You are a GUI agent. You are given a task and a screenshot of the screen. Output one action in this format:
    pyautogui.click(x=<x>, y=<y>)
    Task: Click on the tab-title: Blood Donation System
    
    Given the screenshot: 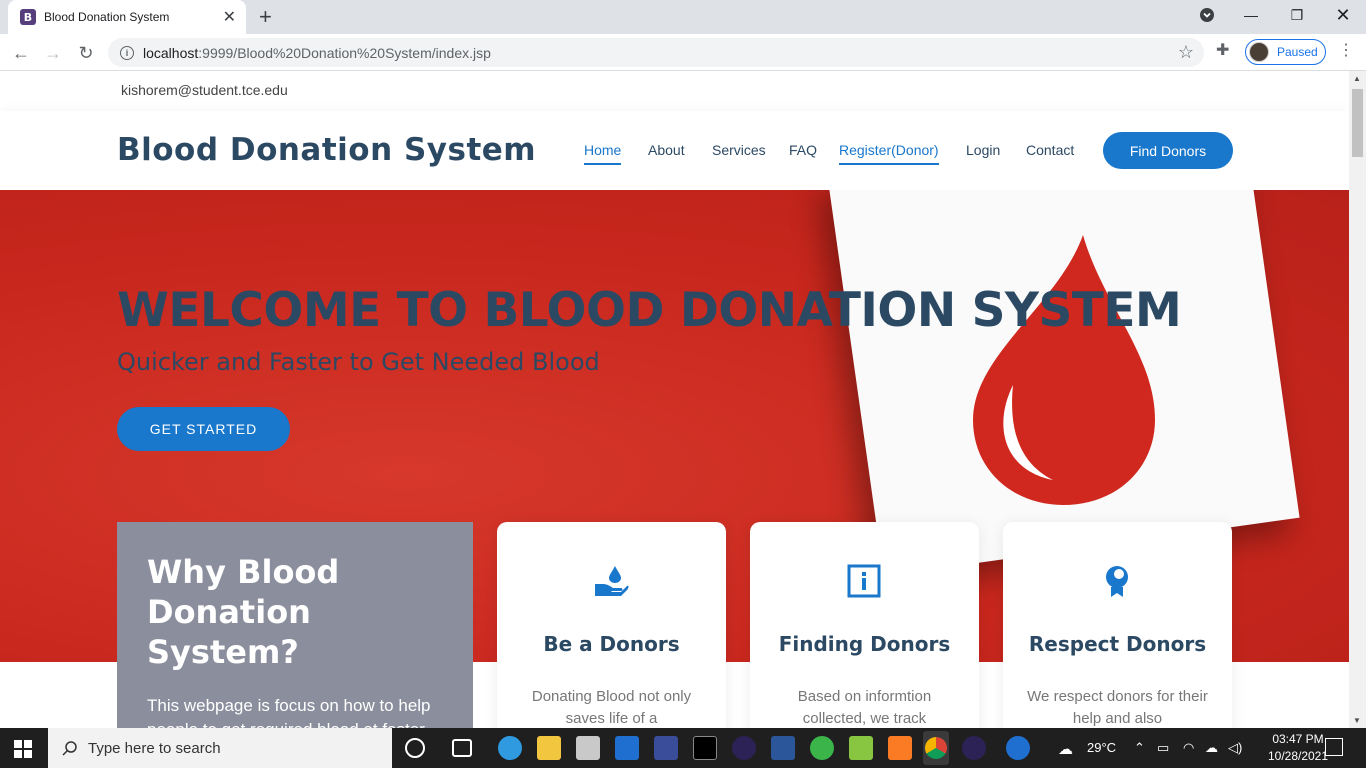 What is the action you would take?
    pyautogui.click(x=107, y=17)
    